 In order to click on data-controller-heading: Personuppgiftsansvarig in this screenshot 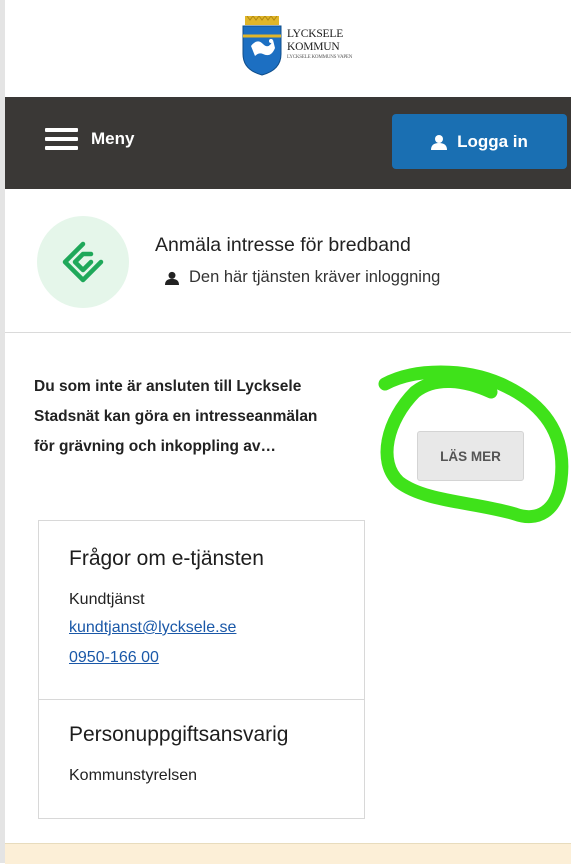, I will do `click(179, 734)`.